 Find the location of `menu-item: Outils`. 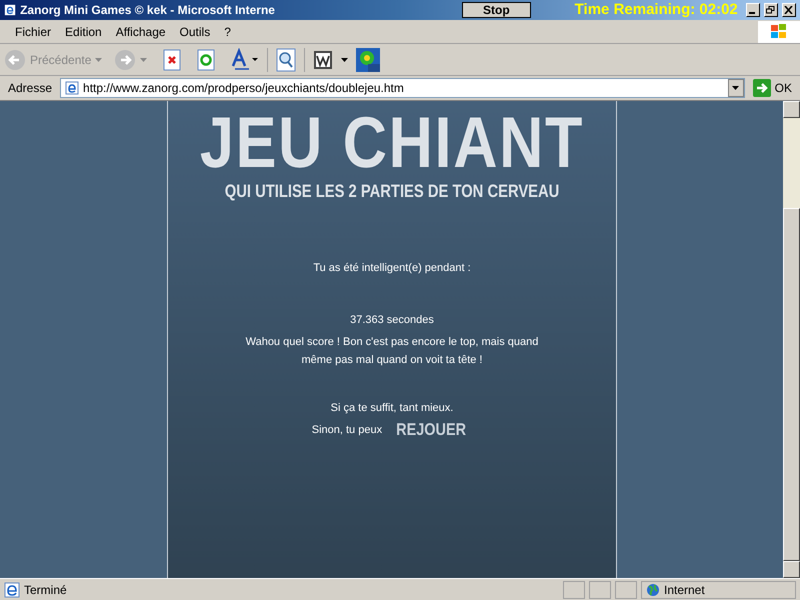

menu-item: Outils is located at coordinates (195, 31).